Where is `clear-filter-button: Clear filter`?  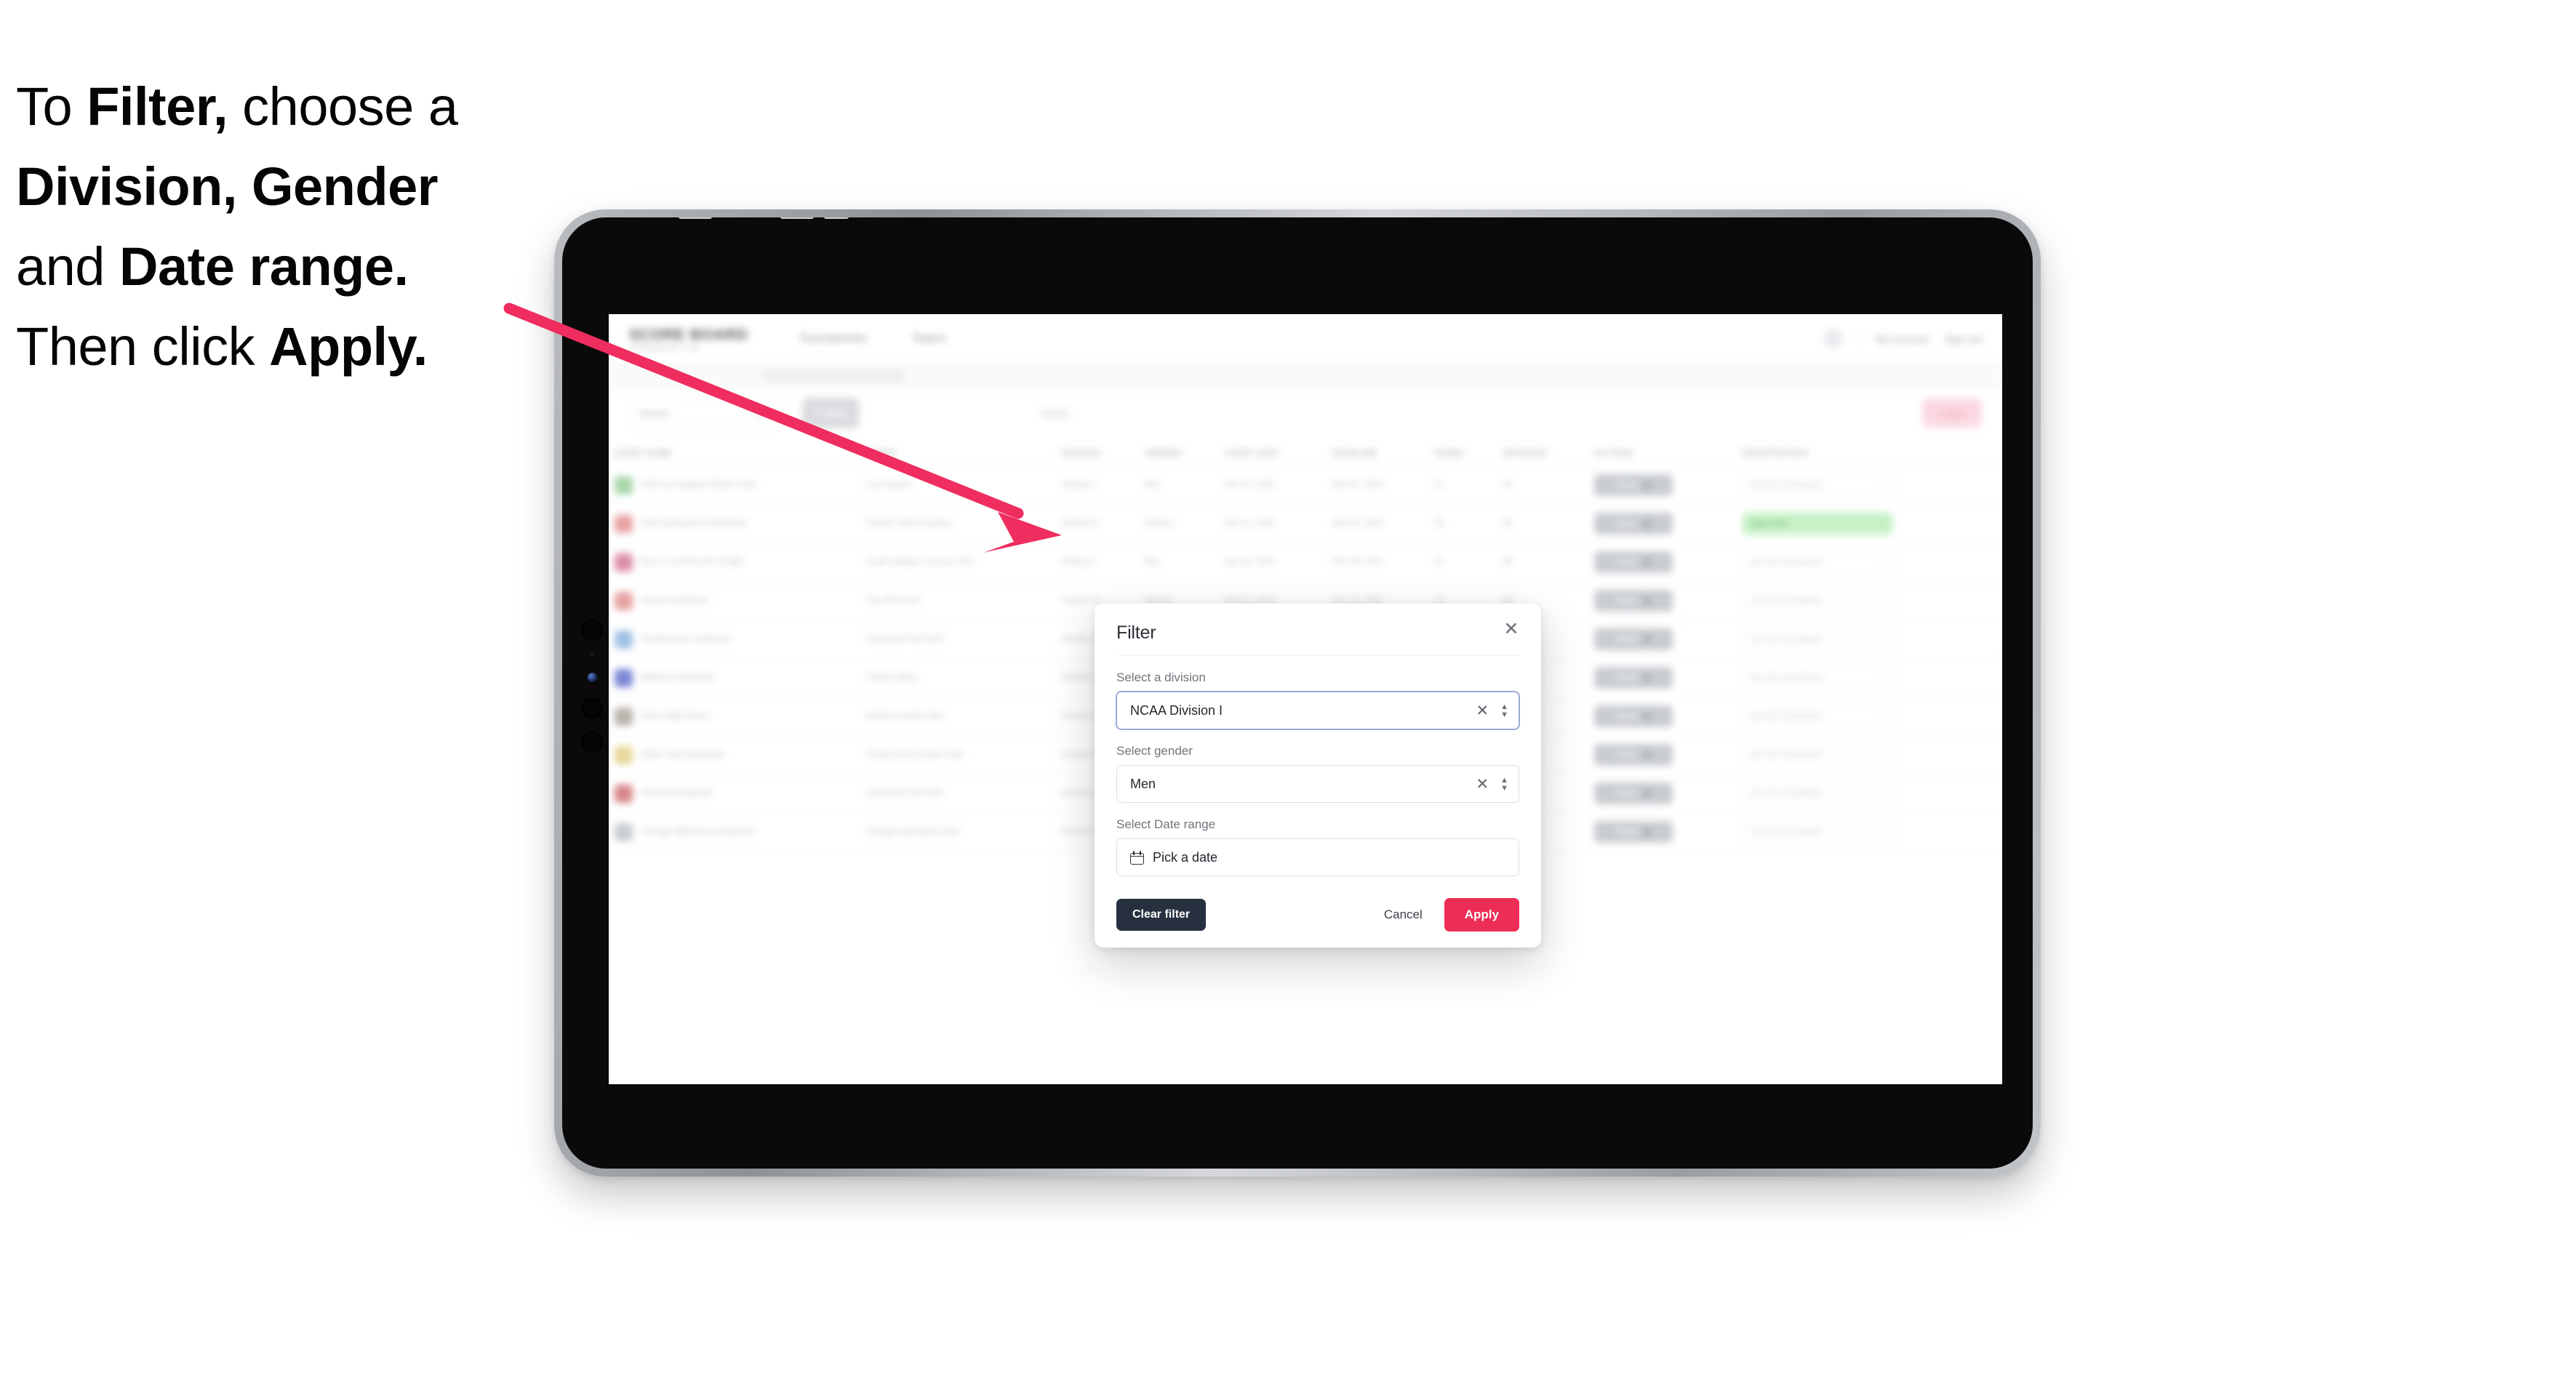
clear-filter-button: Clear filter is located at coordinates (1161, 915).